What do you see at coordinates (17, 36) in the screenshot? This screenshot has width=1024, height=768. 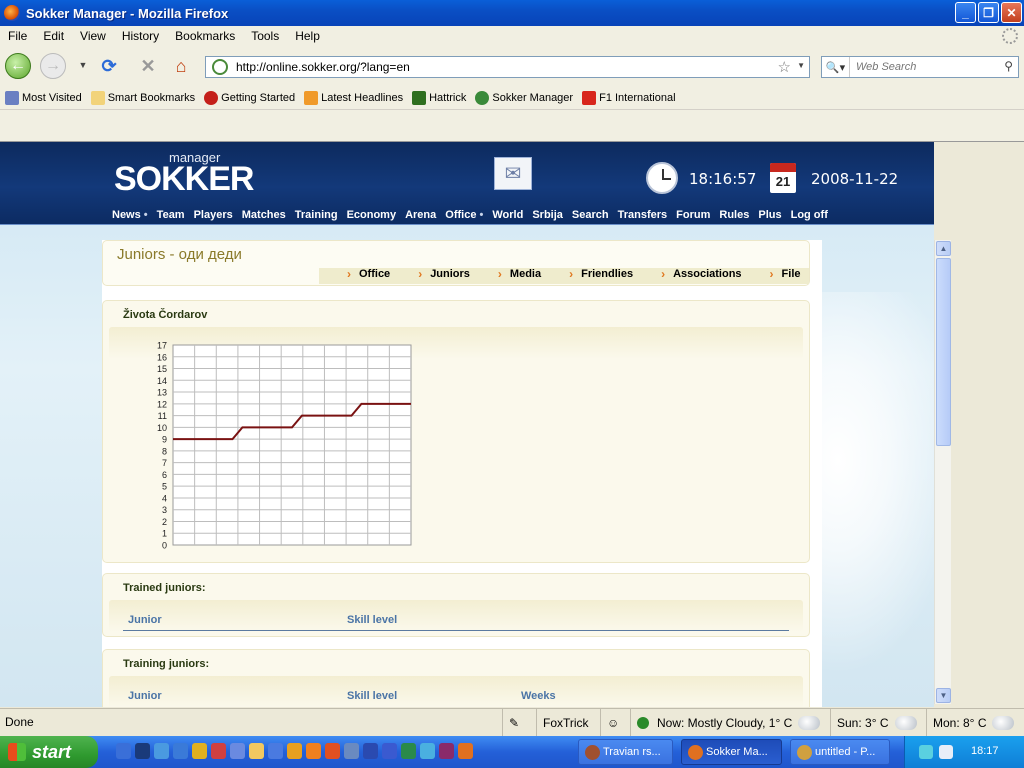 I see `menu-file: File` at bounding box center [17, 36].